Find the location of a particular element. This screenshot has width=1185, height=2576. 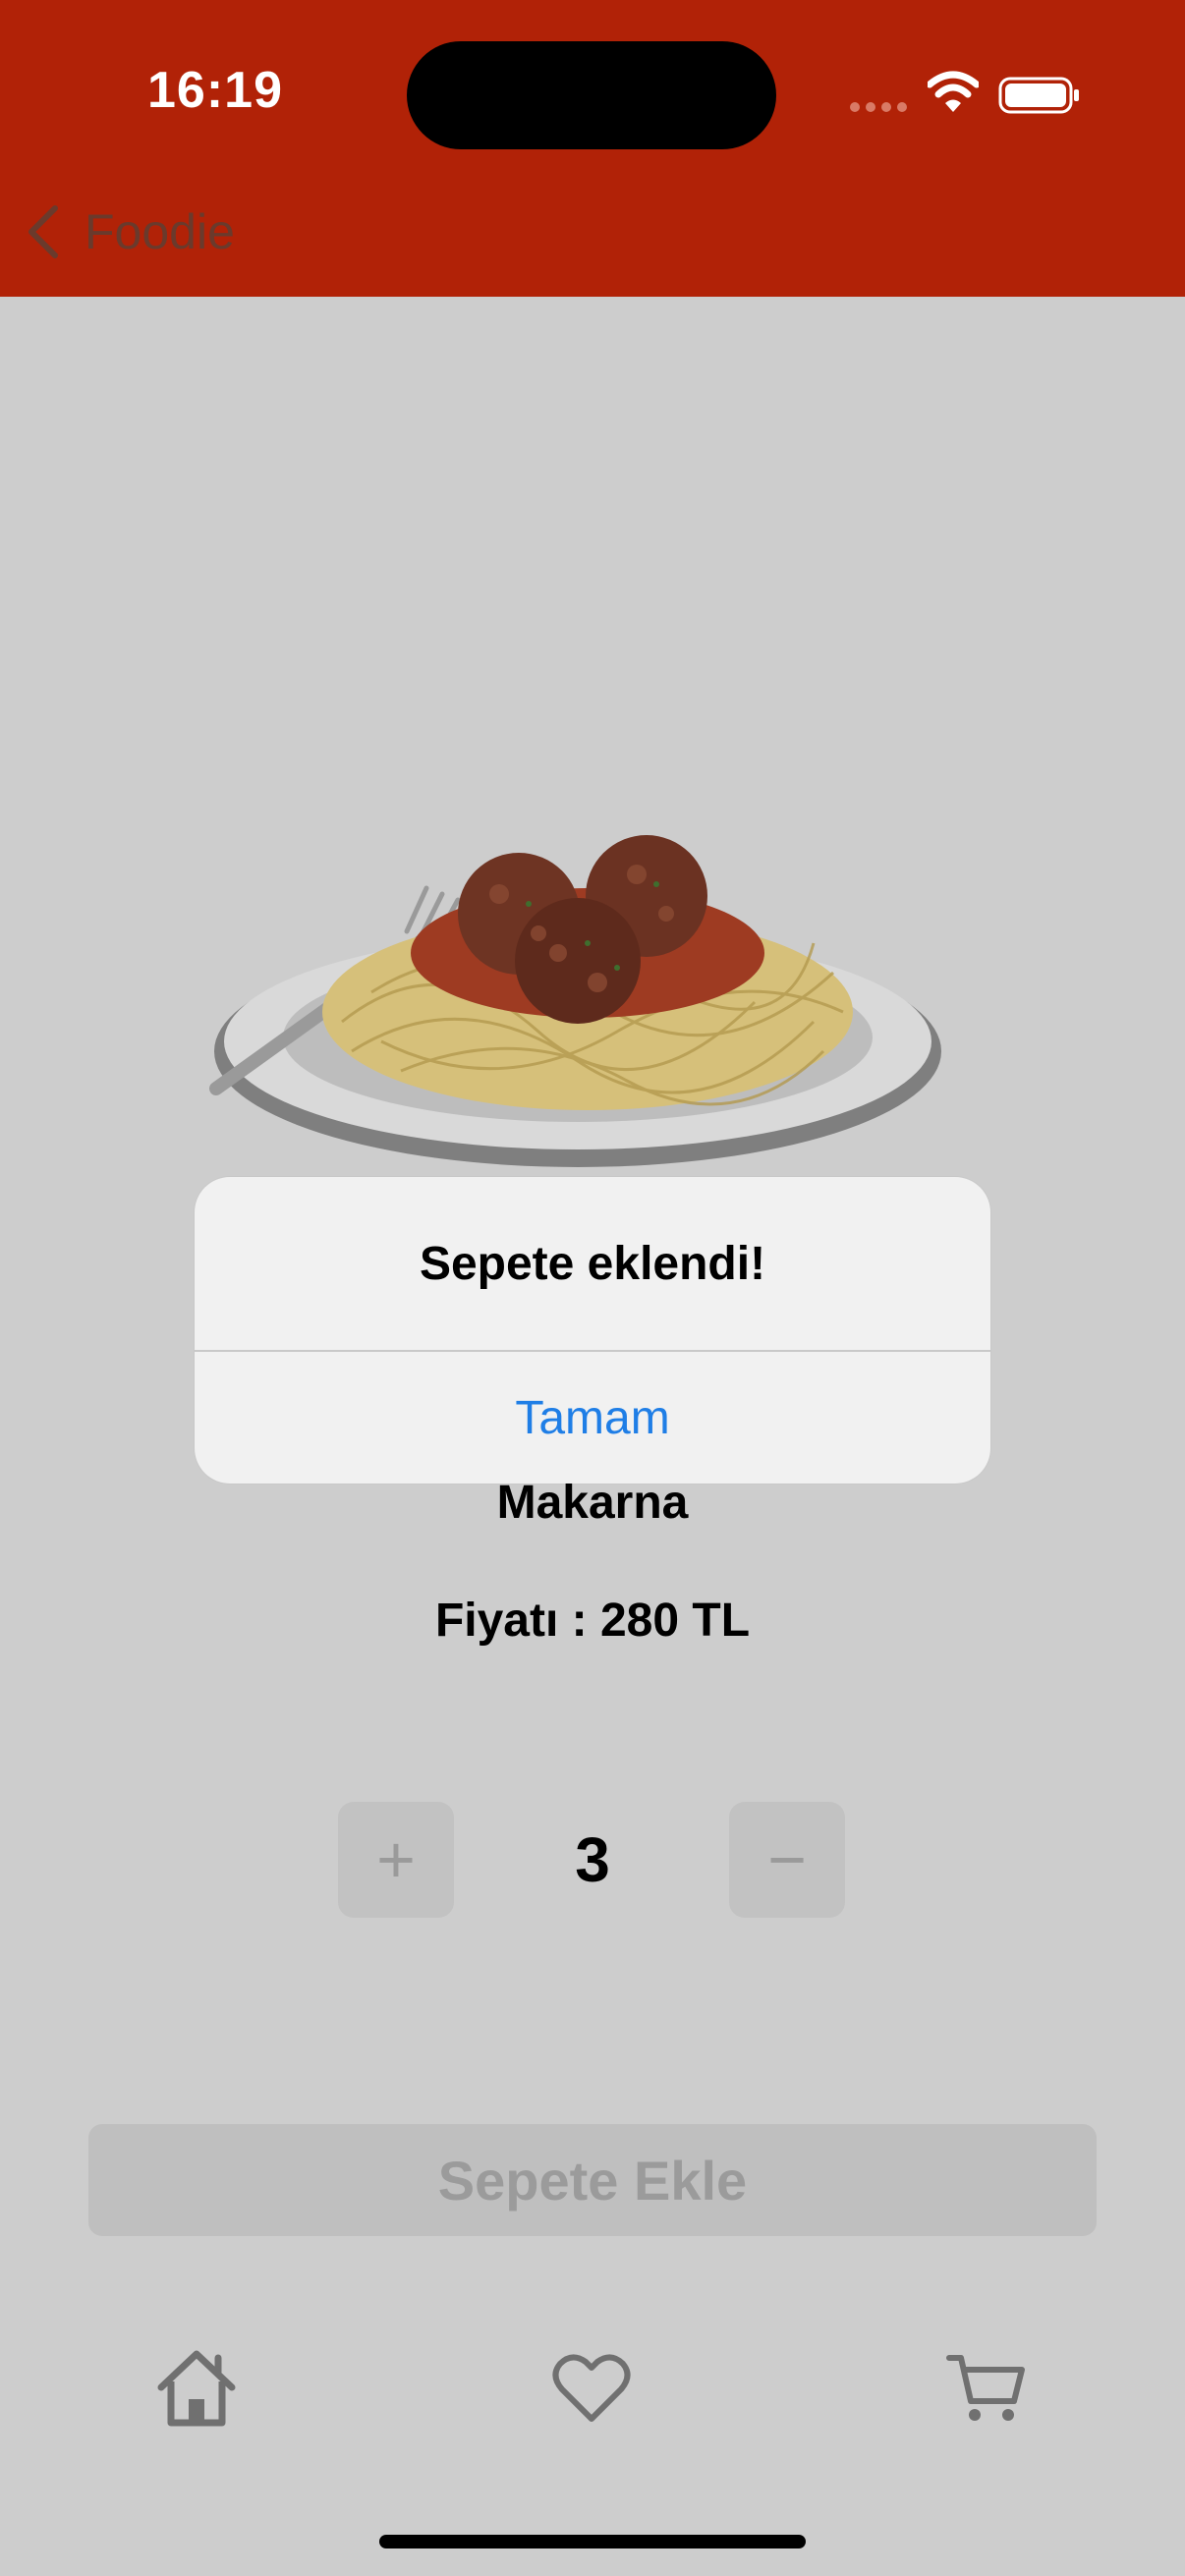

chevron-left-icon is located at coordinates (43, 231).